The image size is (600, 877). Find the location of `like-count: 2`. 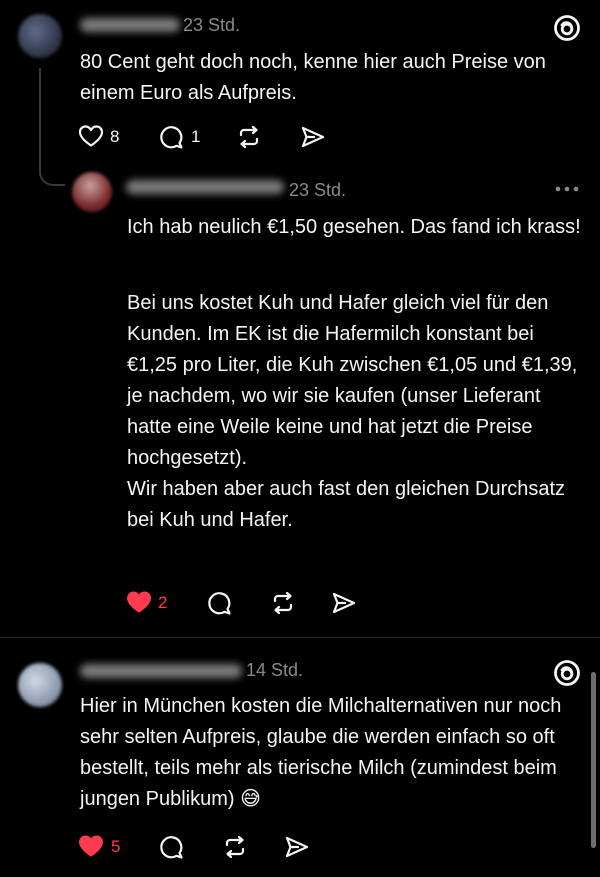

like-count: 2 is located at coordinates (163, 602).